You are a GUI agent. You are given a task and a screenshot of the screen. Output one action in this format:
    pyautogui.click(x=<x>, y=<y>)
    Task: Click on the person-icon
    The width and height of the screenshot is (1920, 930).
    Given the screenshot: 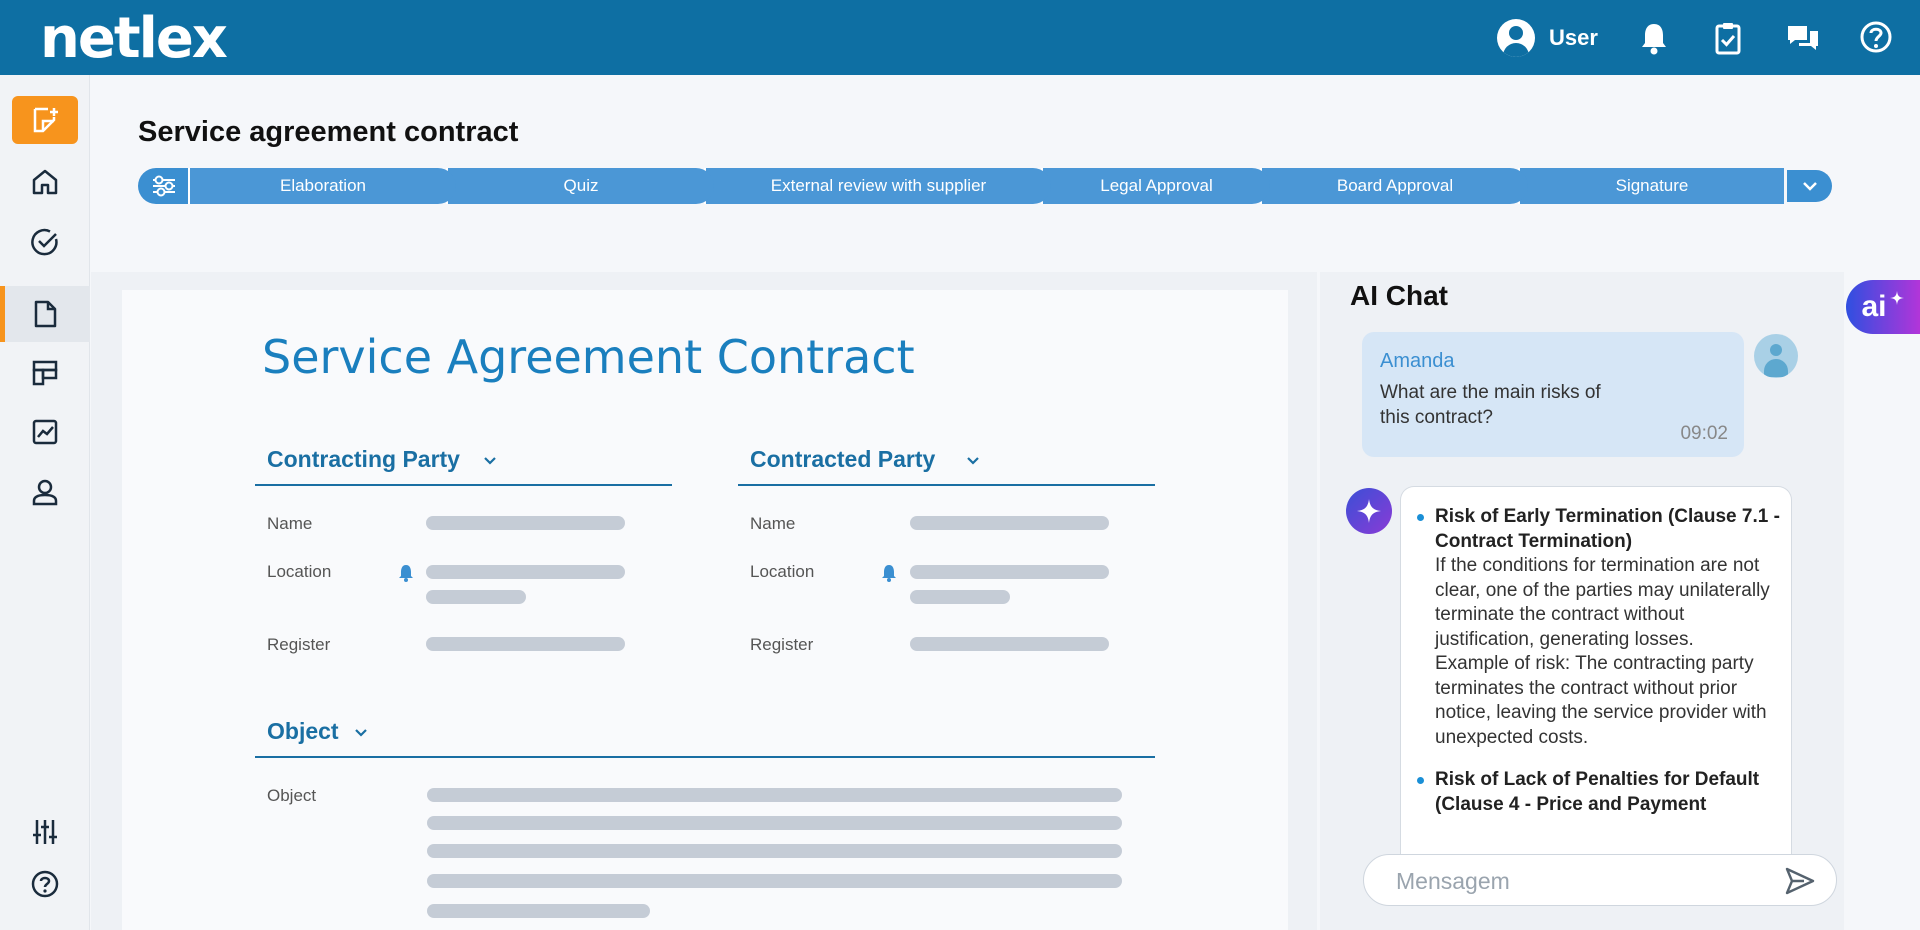 What is the action you would take?
    pyautogui.click(x=45, y=492)
    